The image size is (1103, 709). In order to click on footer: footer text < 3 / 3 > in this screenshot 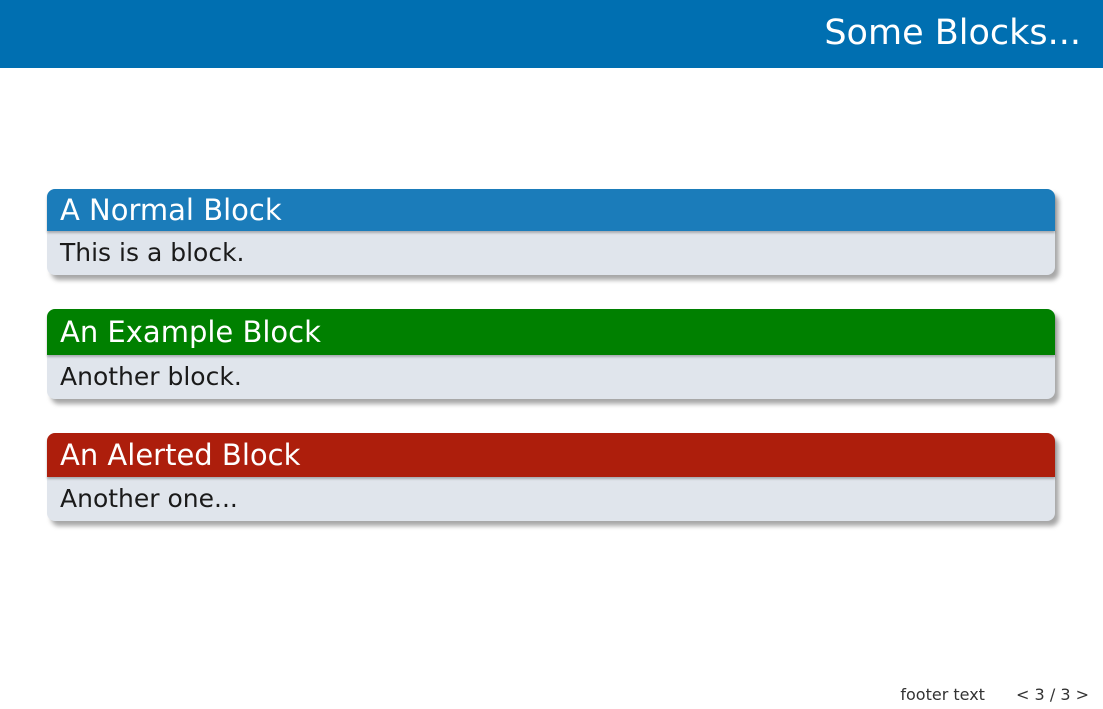, I will do `click(994, 695)`.